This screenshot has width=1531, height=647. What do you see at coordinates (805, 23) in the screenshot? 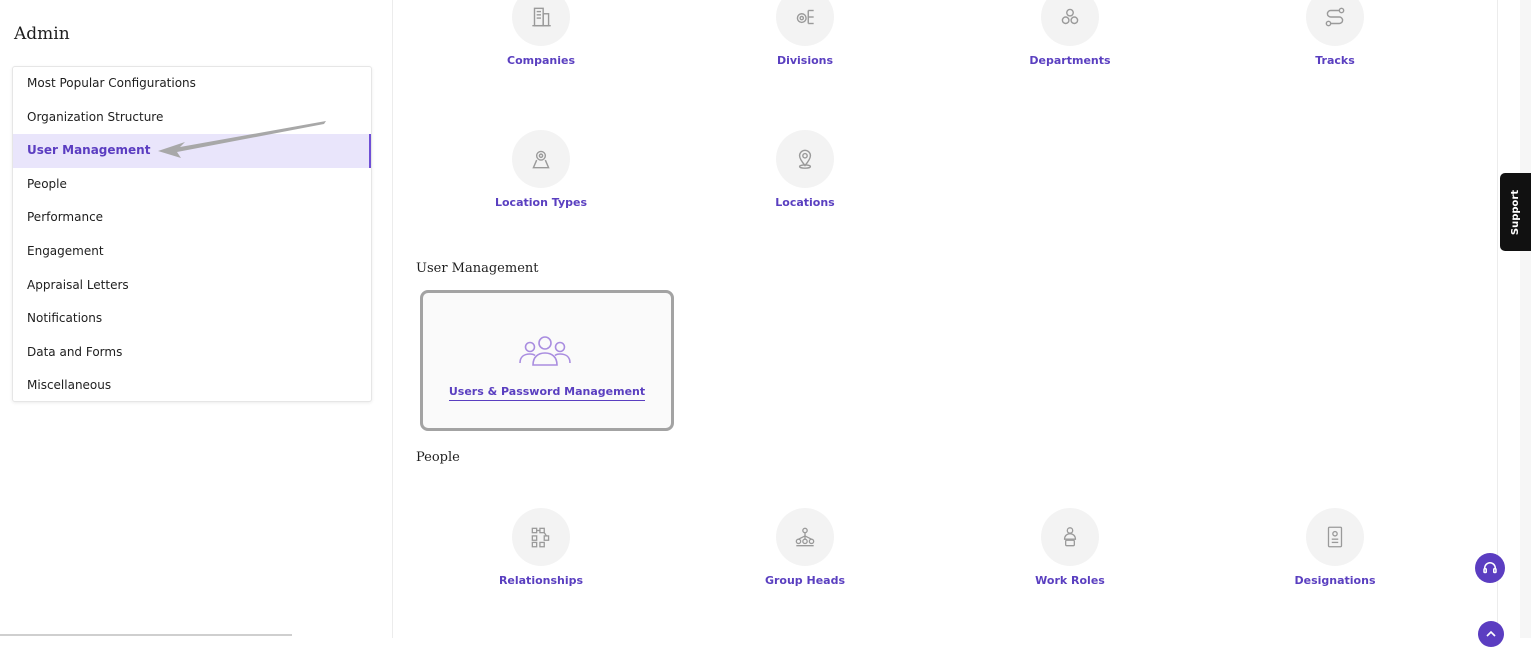
I see `divisions-icon` at bounding box center [805, 23].